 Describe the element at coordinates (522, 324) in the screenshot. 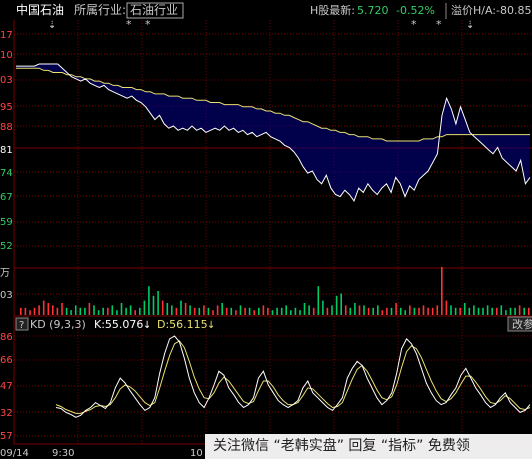

I see `edit-params-button: 改参` at that location.